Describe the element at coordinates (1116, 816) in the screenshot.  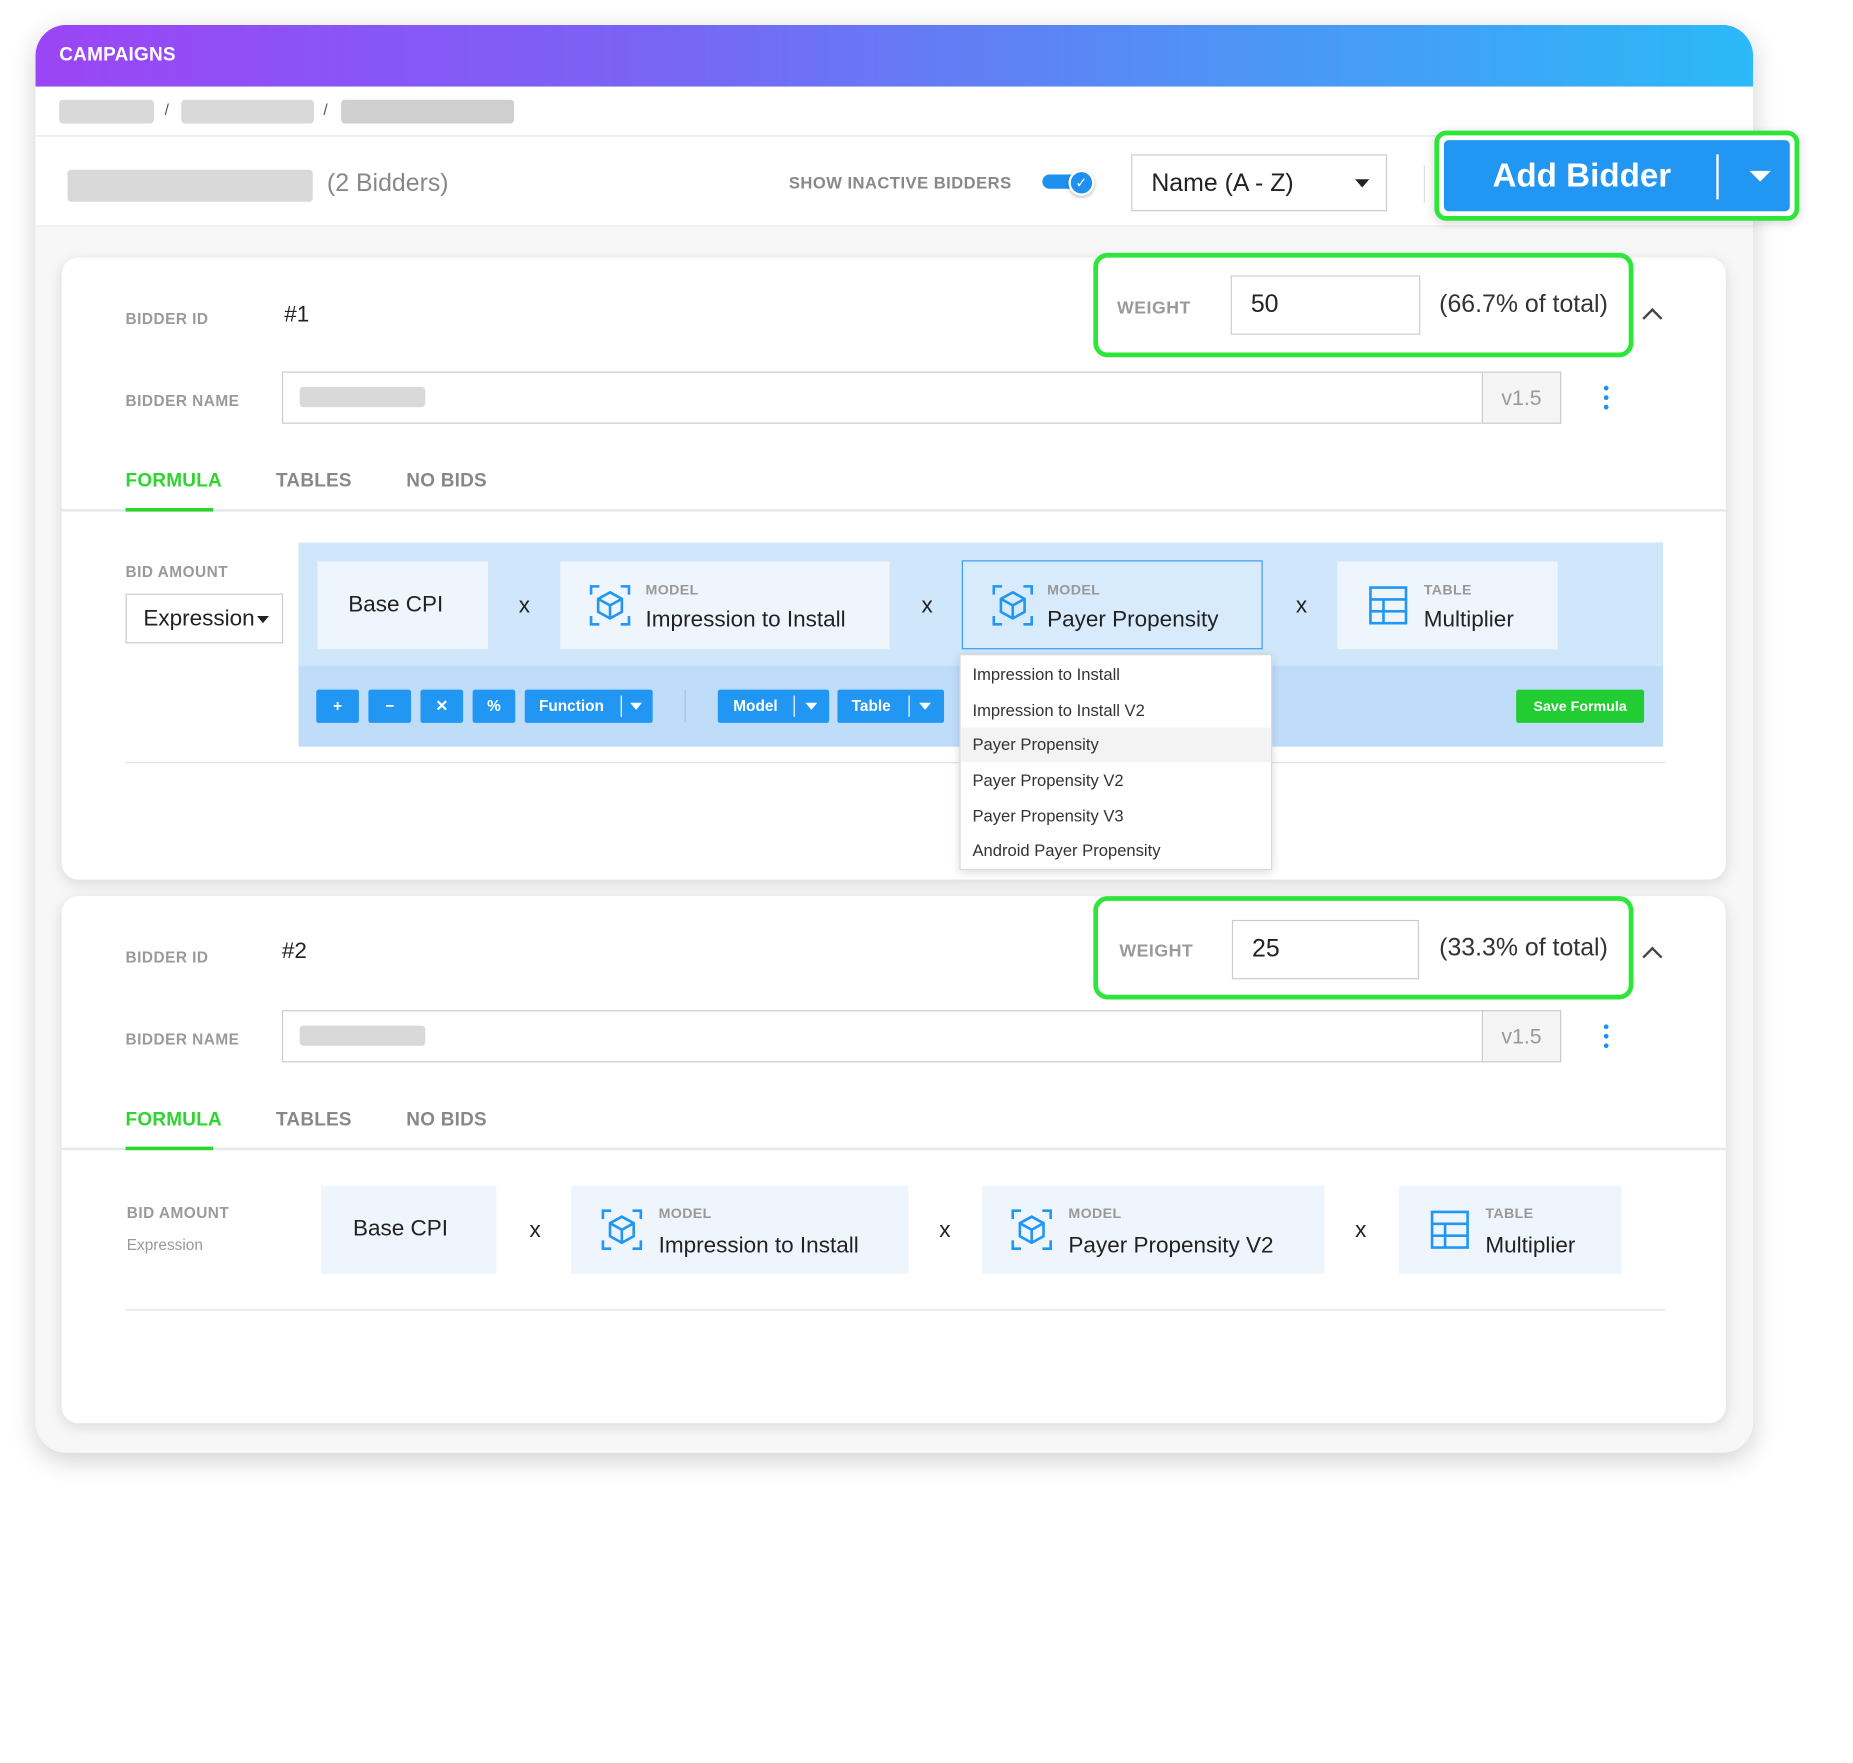
I see `dropdown-item: Payer Propensity V3` at that location.